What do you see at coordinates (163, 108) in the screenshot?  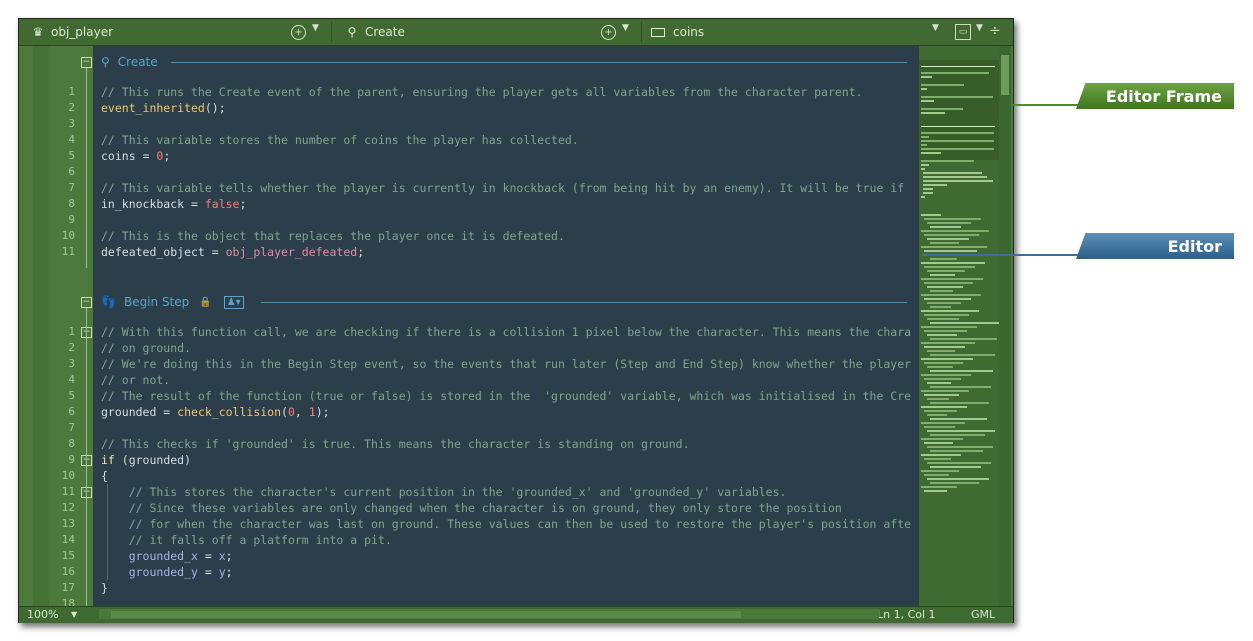 I see `code-line: event_inherited();` at bounding box center [163, 108].